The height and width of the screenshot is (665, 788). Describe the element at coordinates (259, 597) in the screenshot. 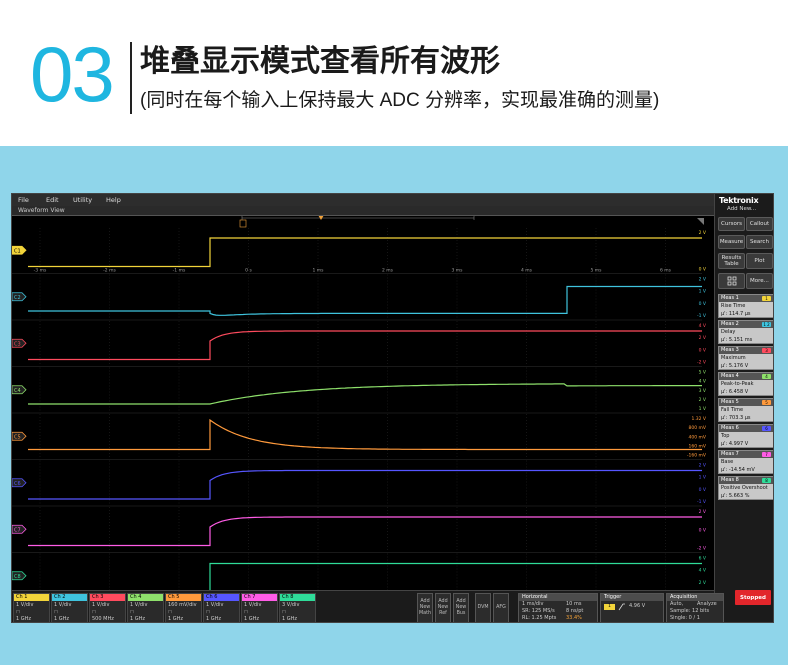

I see `channel-badge-label: Ch 7` at that location.